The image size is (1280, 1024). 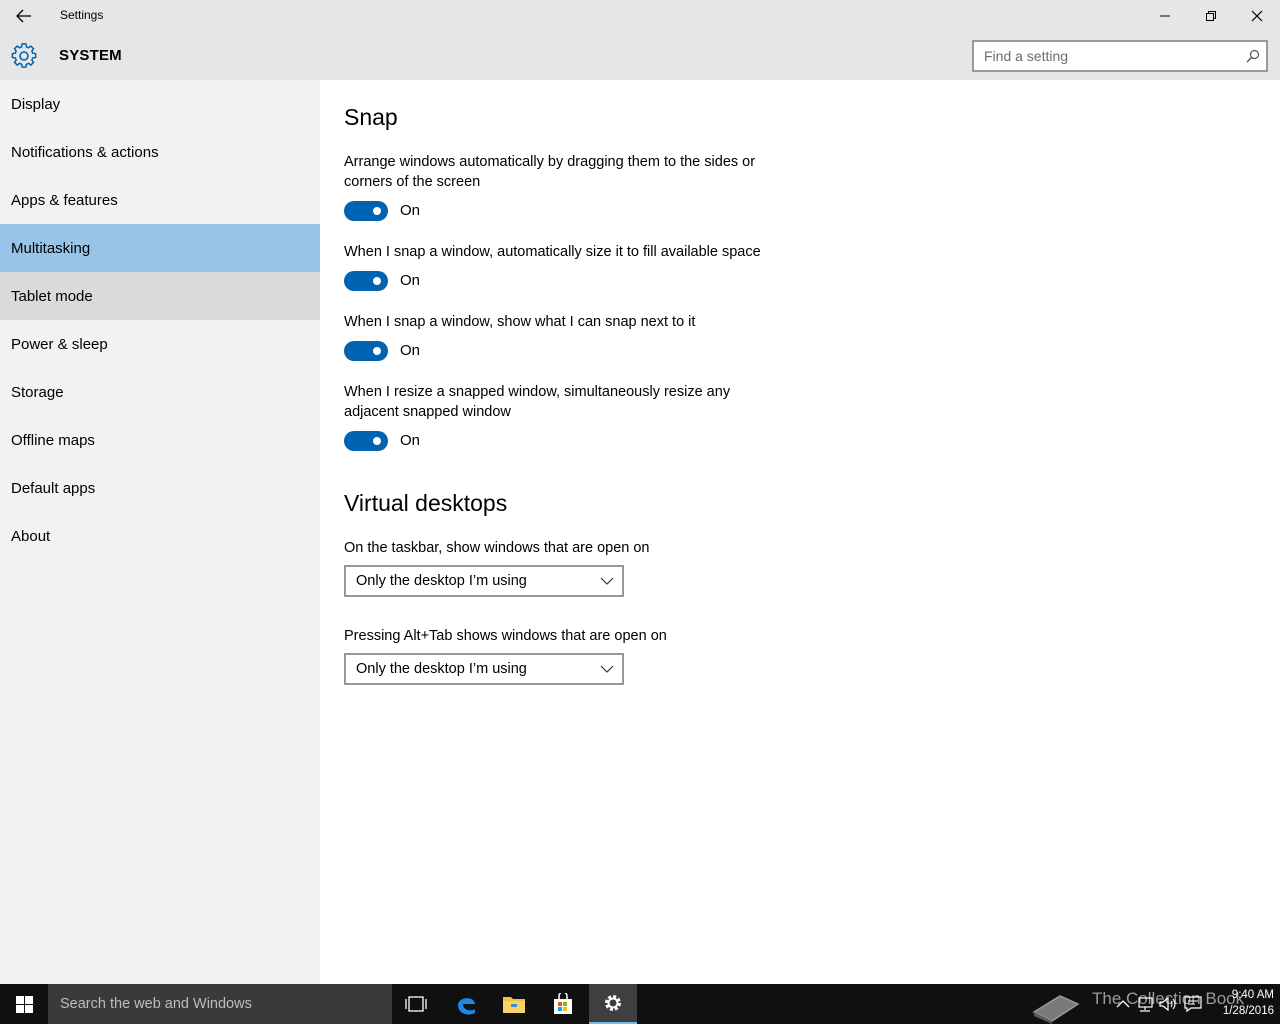 I want to click on taskbar-search-placeholder: Search the web and Windows, so click(x=156, y=1004).